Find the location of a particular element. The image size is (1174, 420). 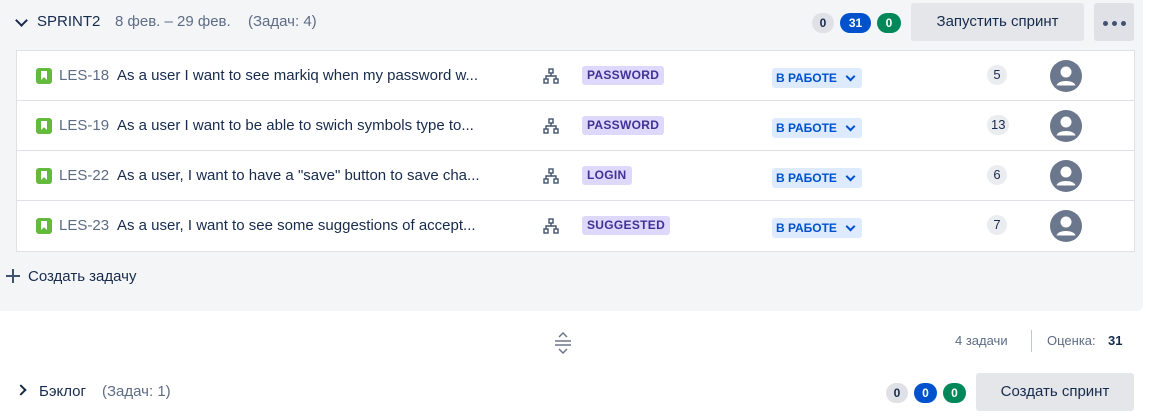

start-sprint-button: Запустить спринт is located at coordinates (997, 22).